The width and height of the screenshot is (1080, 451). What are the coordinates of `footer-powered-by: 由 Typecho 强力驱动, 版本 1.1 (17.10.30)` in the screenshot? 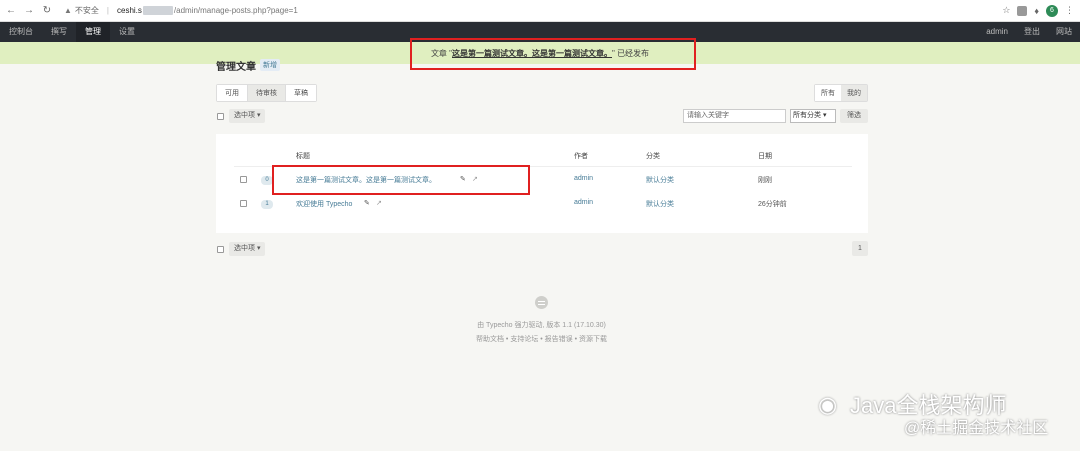 It's located at (541, 325).